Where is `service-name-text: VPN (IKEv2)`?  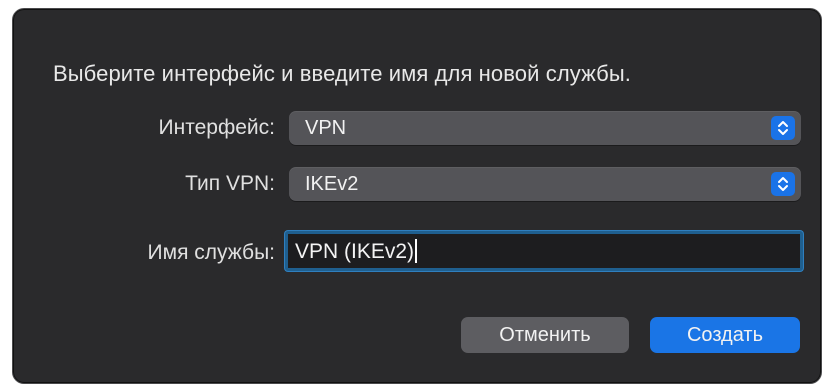 service-name-text: VPN (IKEv2) is located at coordinates (355, 251).